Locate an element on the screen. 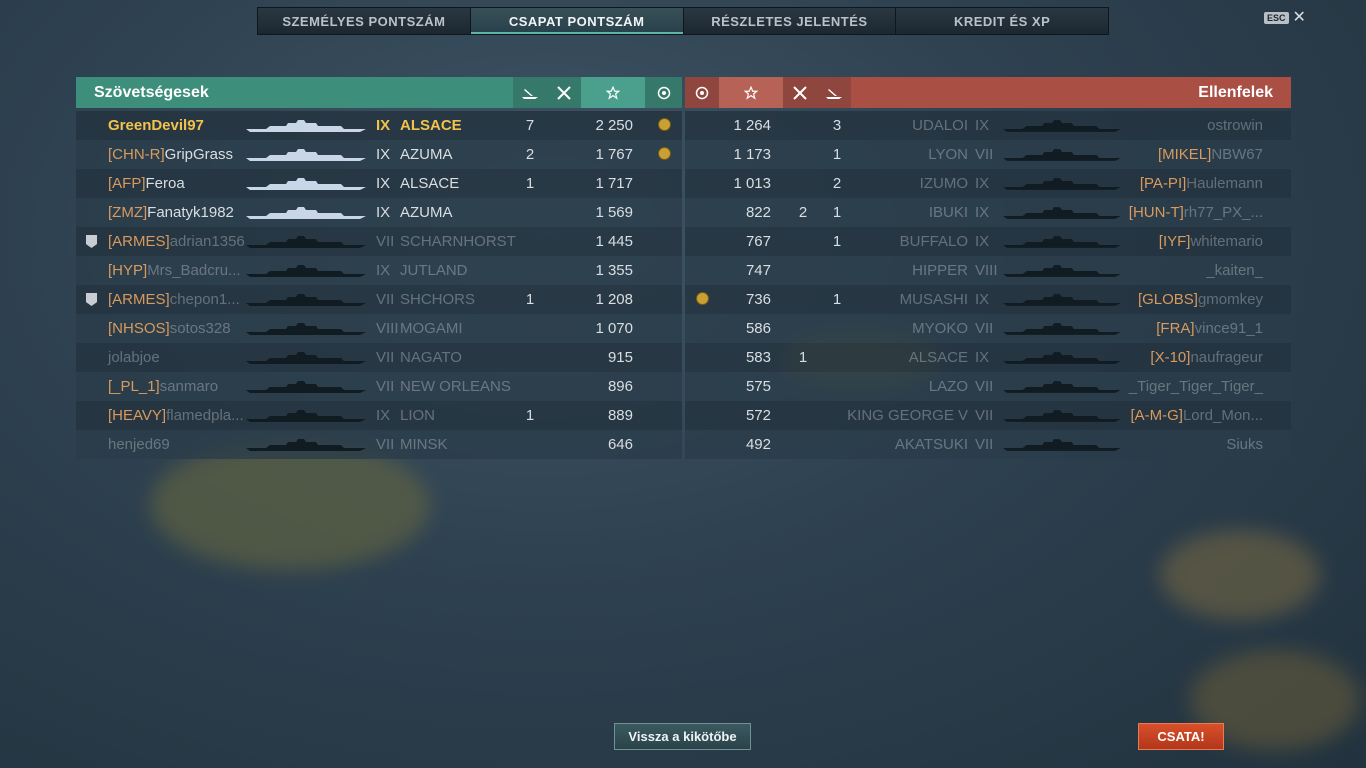 The width and height of the screenshot is (1366, 768). ship-name: HIPPER is located at coordinates (940, 270).